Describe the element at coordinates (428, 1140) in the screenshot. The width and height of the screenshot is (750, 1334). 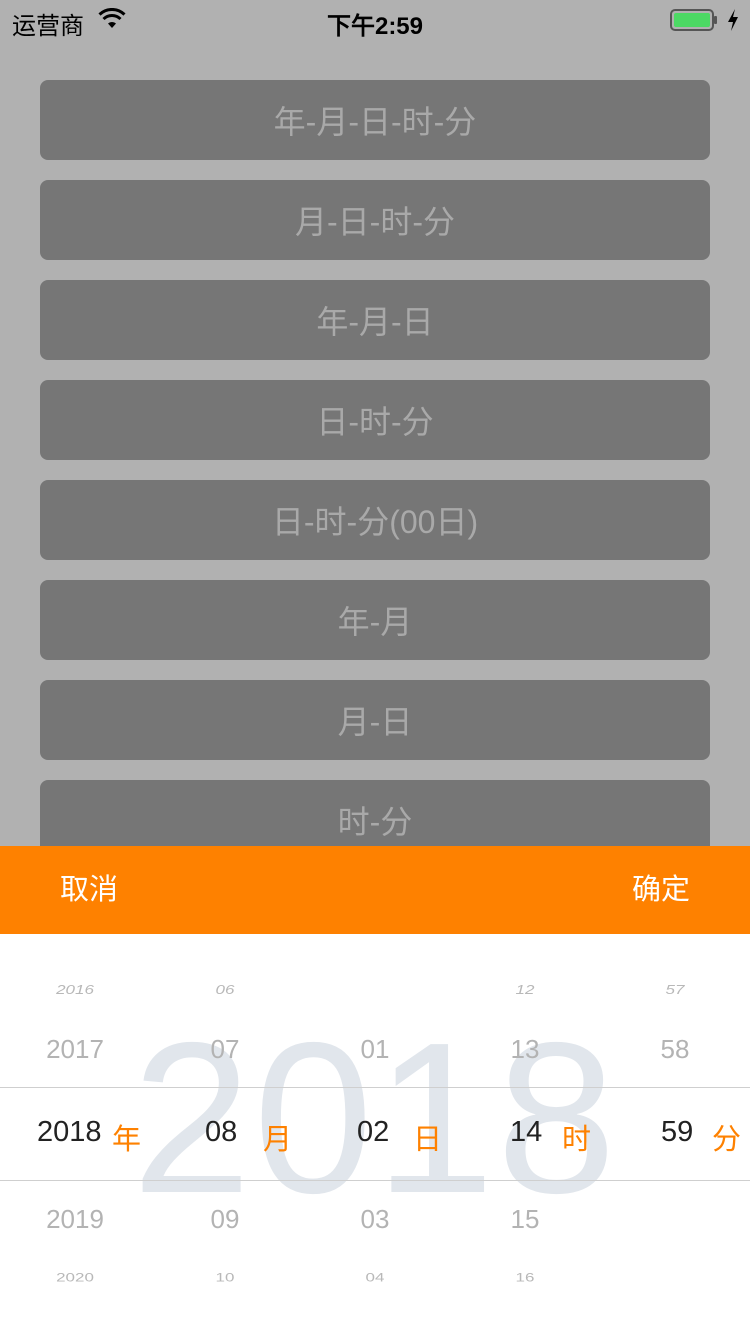
I see `day-unit: 日` at that location.